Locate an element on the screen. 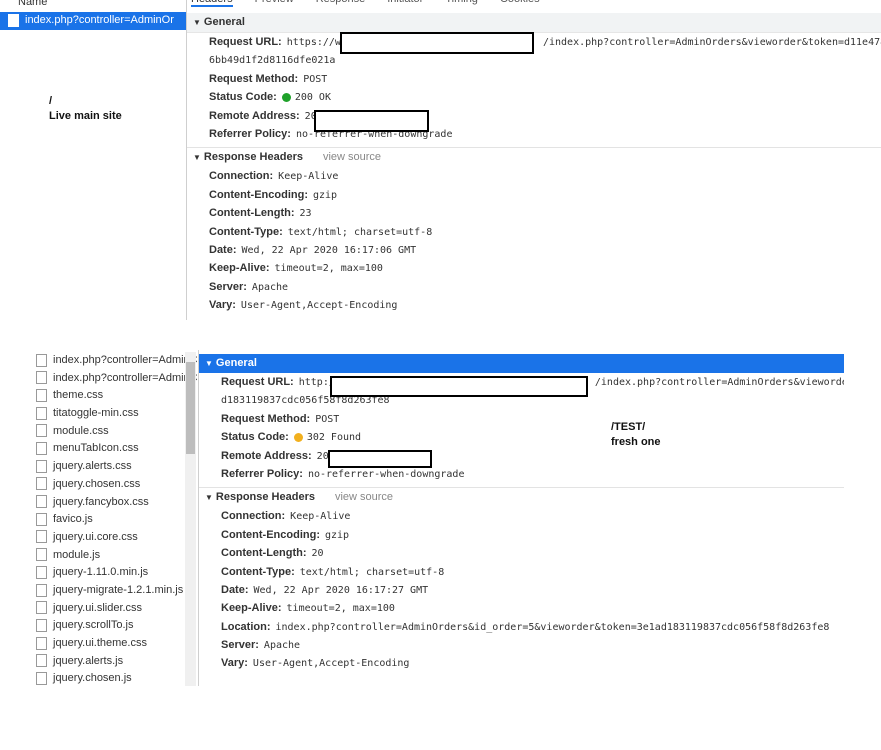  file-list-scrollbar is located at coordinates (190, 519).